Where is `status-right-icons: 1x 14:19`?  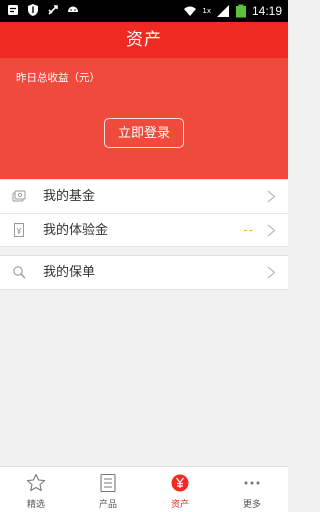 status-right-icons: 1x 14:19 is located at coordinates (232, 11).